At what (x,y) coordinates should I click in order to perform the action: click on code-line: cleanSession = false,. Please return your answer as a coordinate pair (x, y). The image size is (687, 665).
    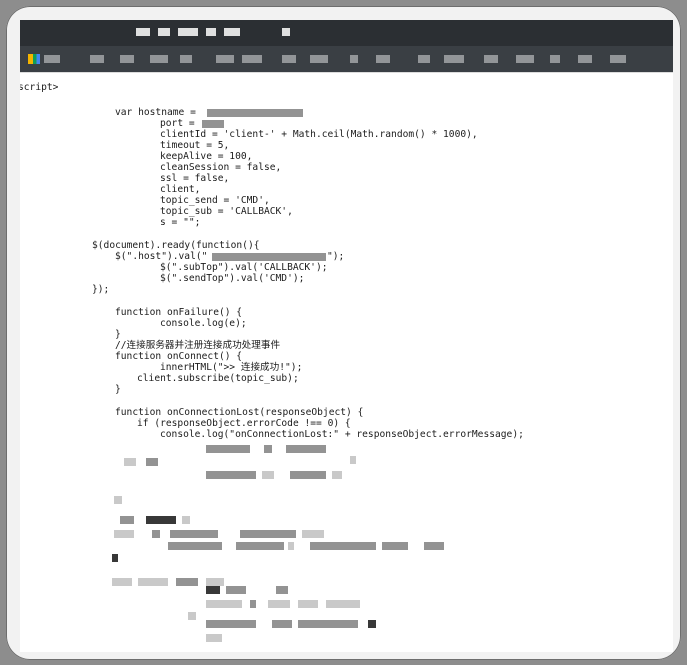
    Looking at the image, I should click on (221, 167).